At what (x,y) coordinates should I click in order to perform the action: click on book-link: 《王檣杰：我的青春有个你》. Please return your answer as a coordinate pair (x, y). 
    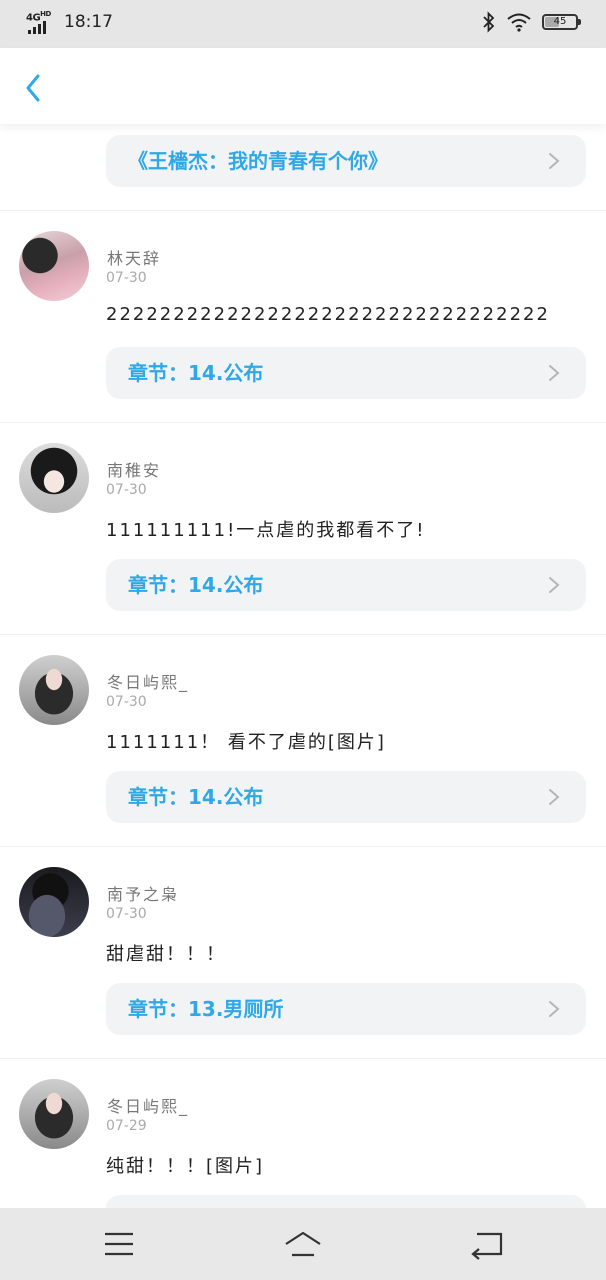
    Looking at the image, I should click on (346, 161).